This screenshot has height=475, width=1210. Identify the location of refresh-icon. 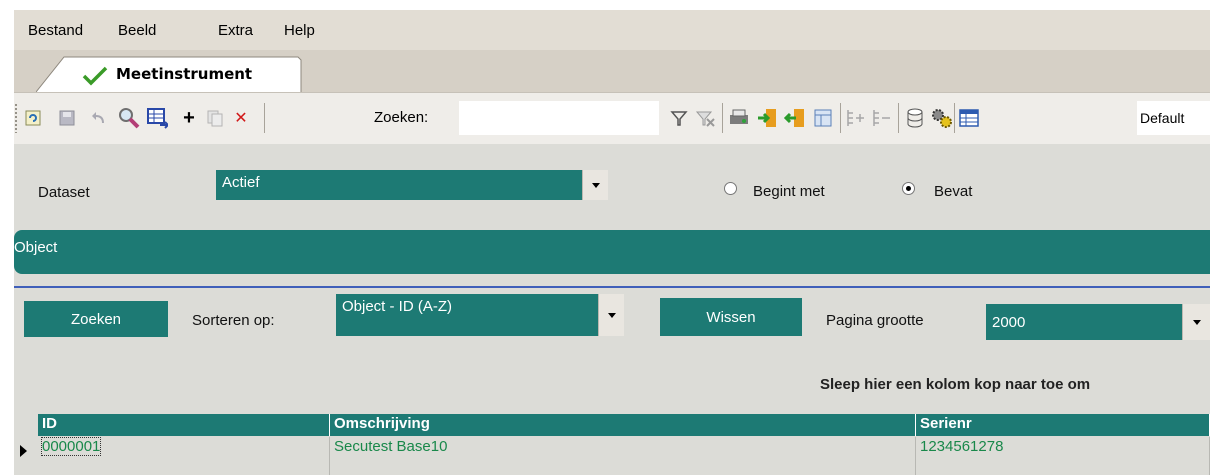
(33, 118).